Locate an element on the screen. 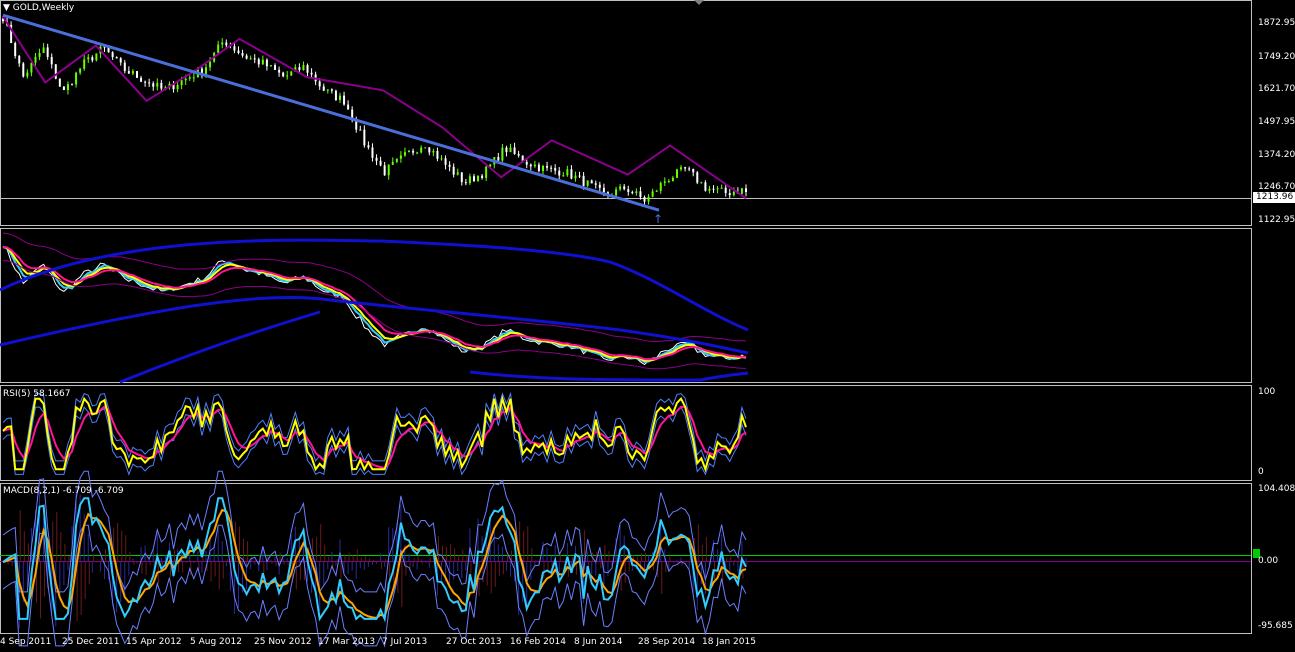 This screenshot has height=652, width=1295. price-tick: 1122.95 is located at coordinates (1276, 220).